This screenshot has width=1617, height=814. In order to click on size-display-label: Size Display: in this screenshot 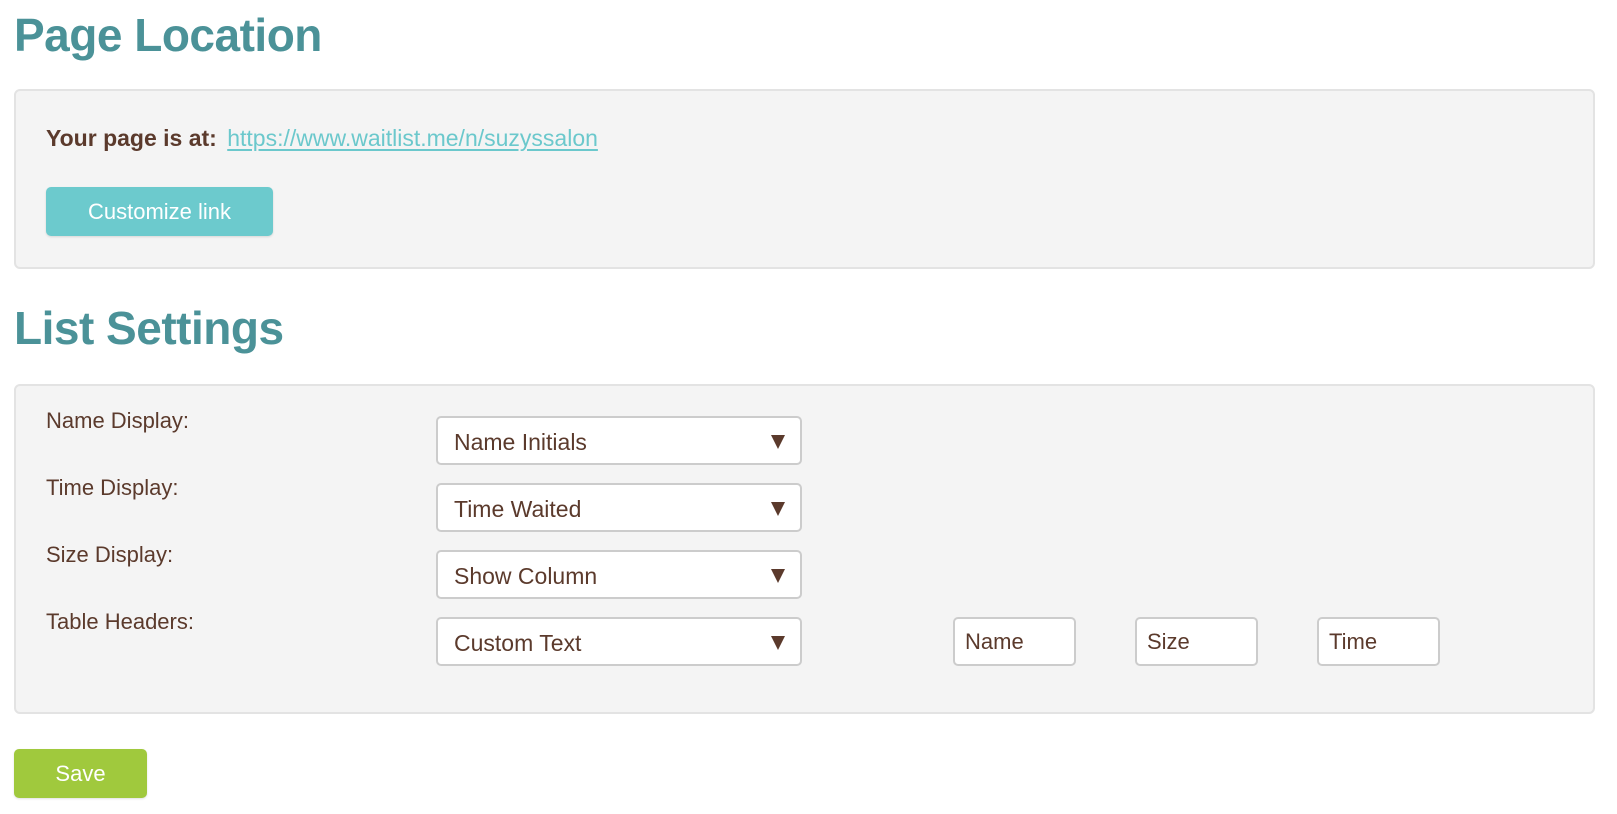, I will do `click(110, 554)`.